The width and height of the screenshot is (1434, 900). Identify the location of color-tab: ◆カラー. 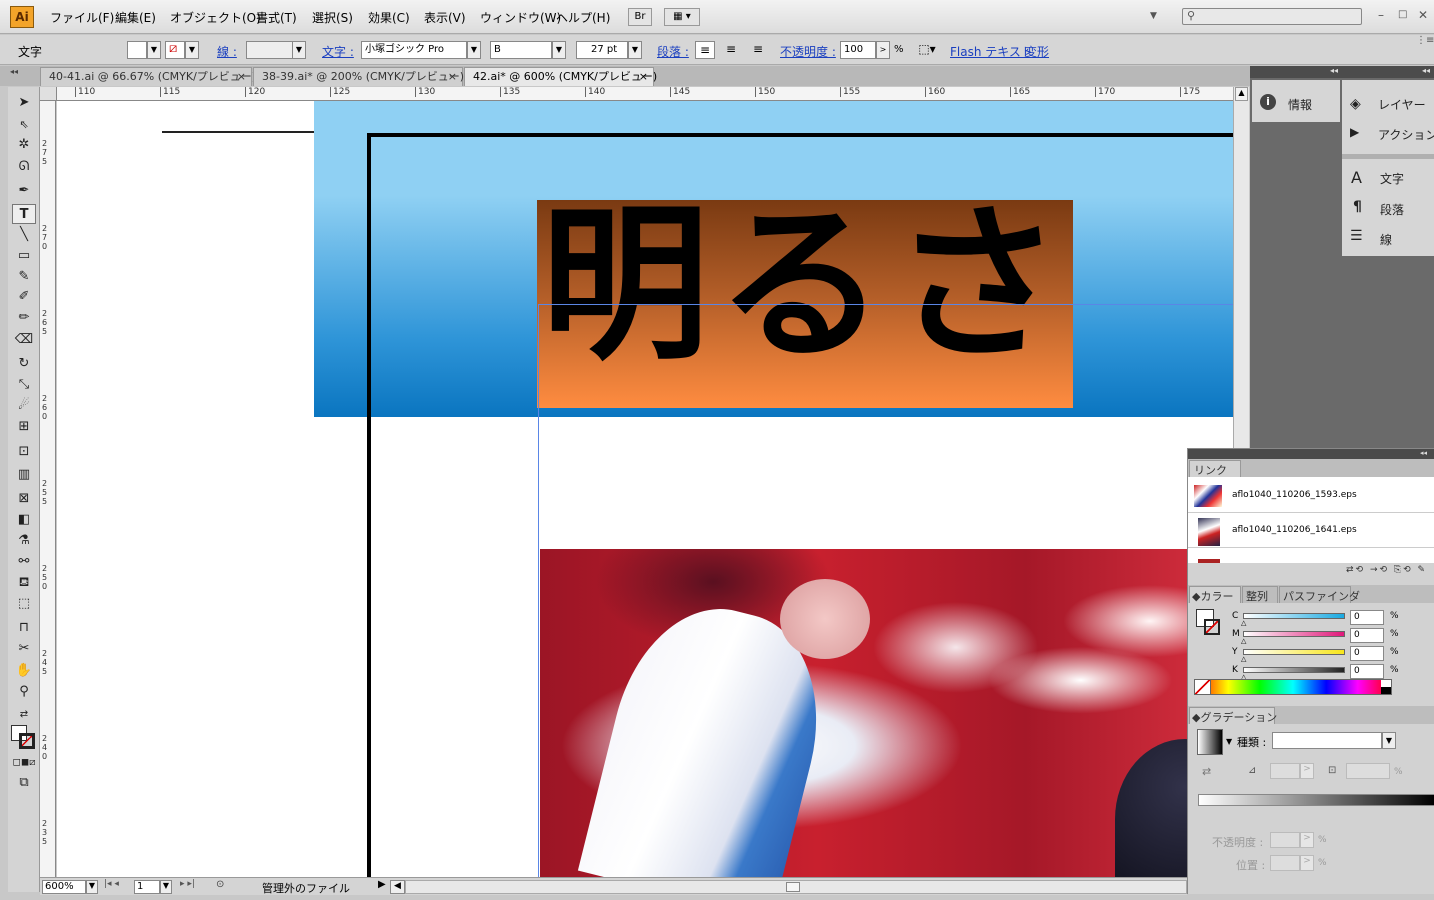
(1215, 594).